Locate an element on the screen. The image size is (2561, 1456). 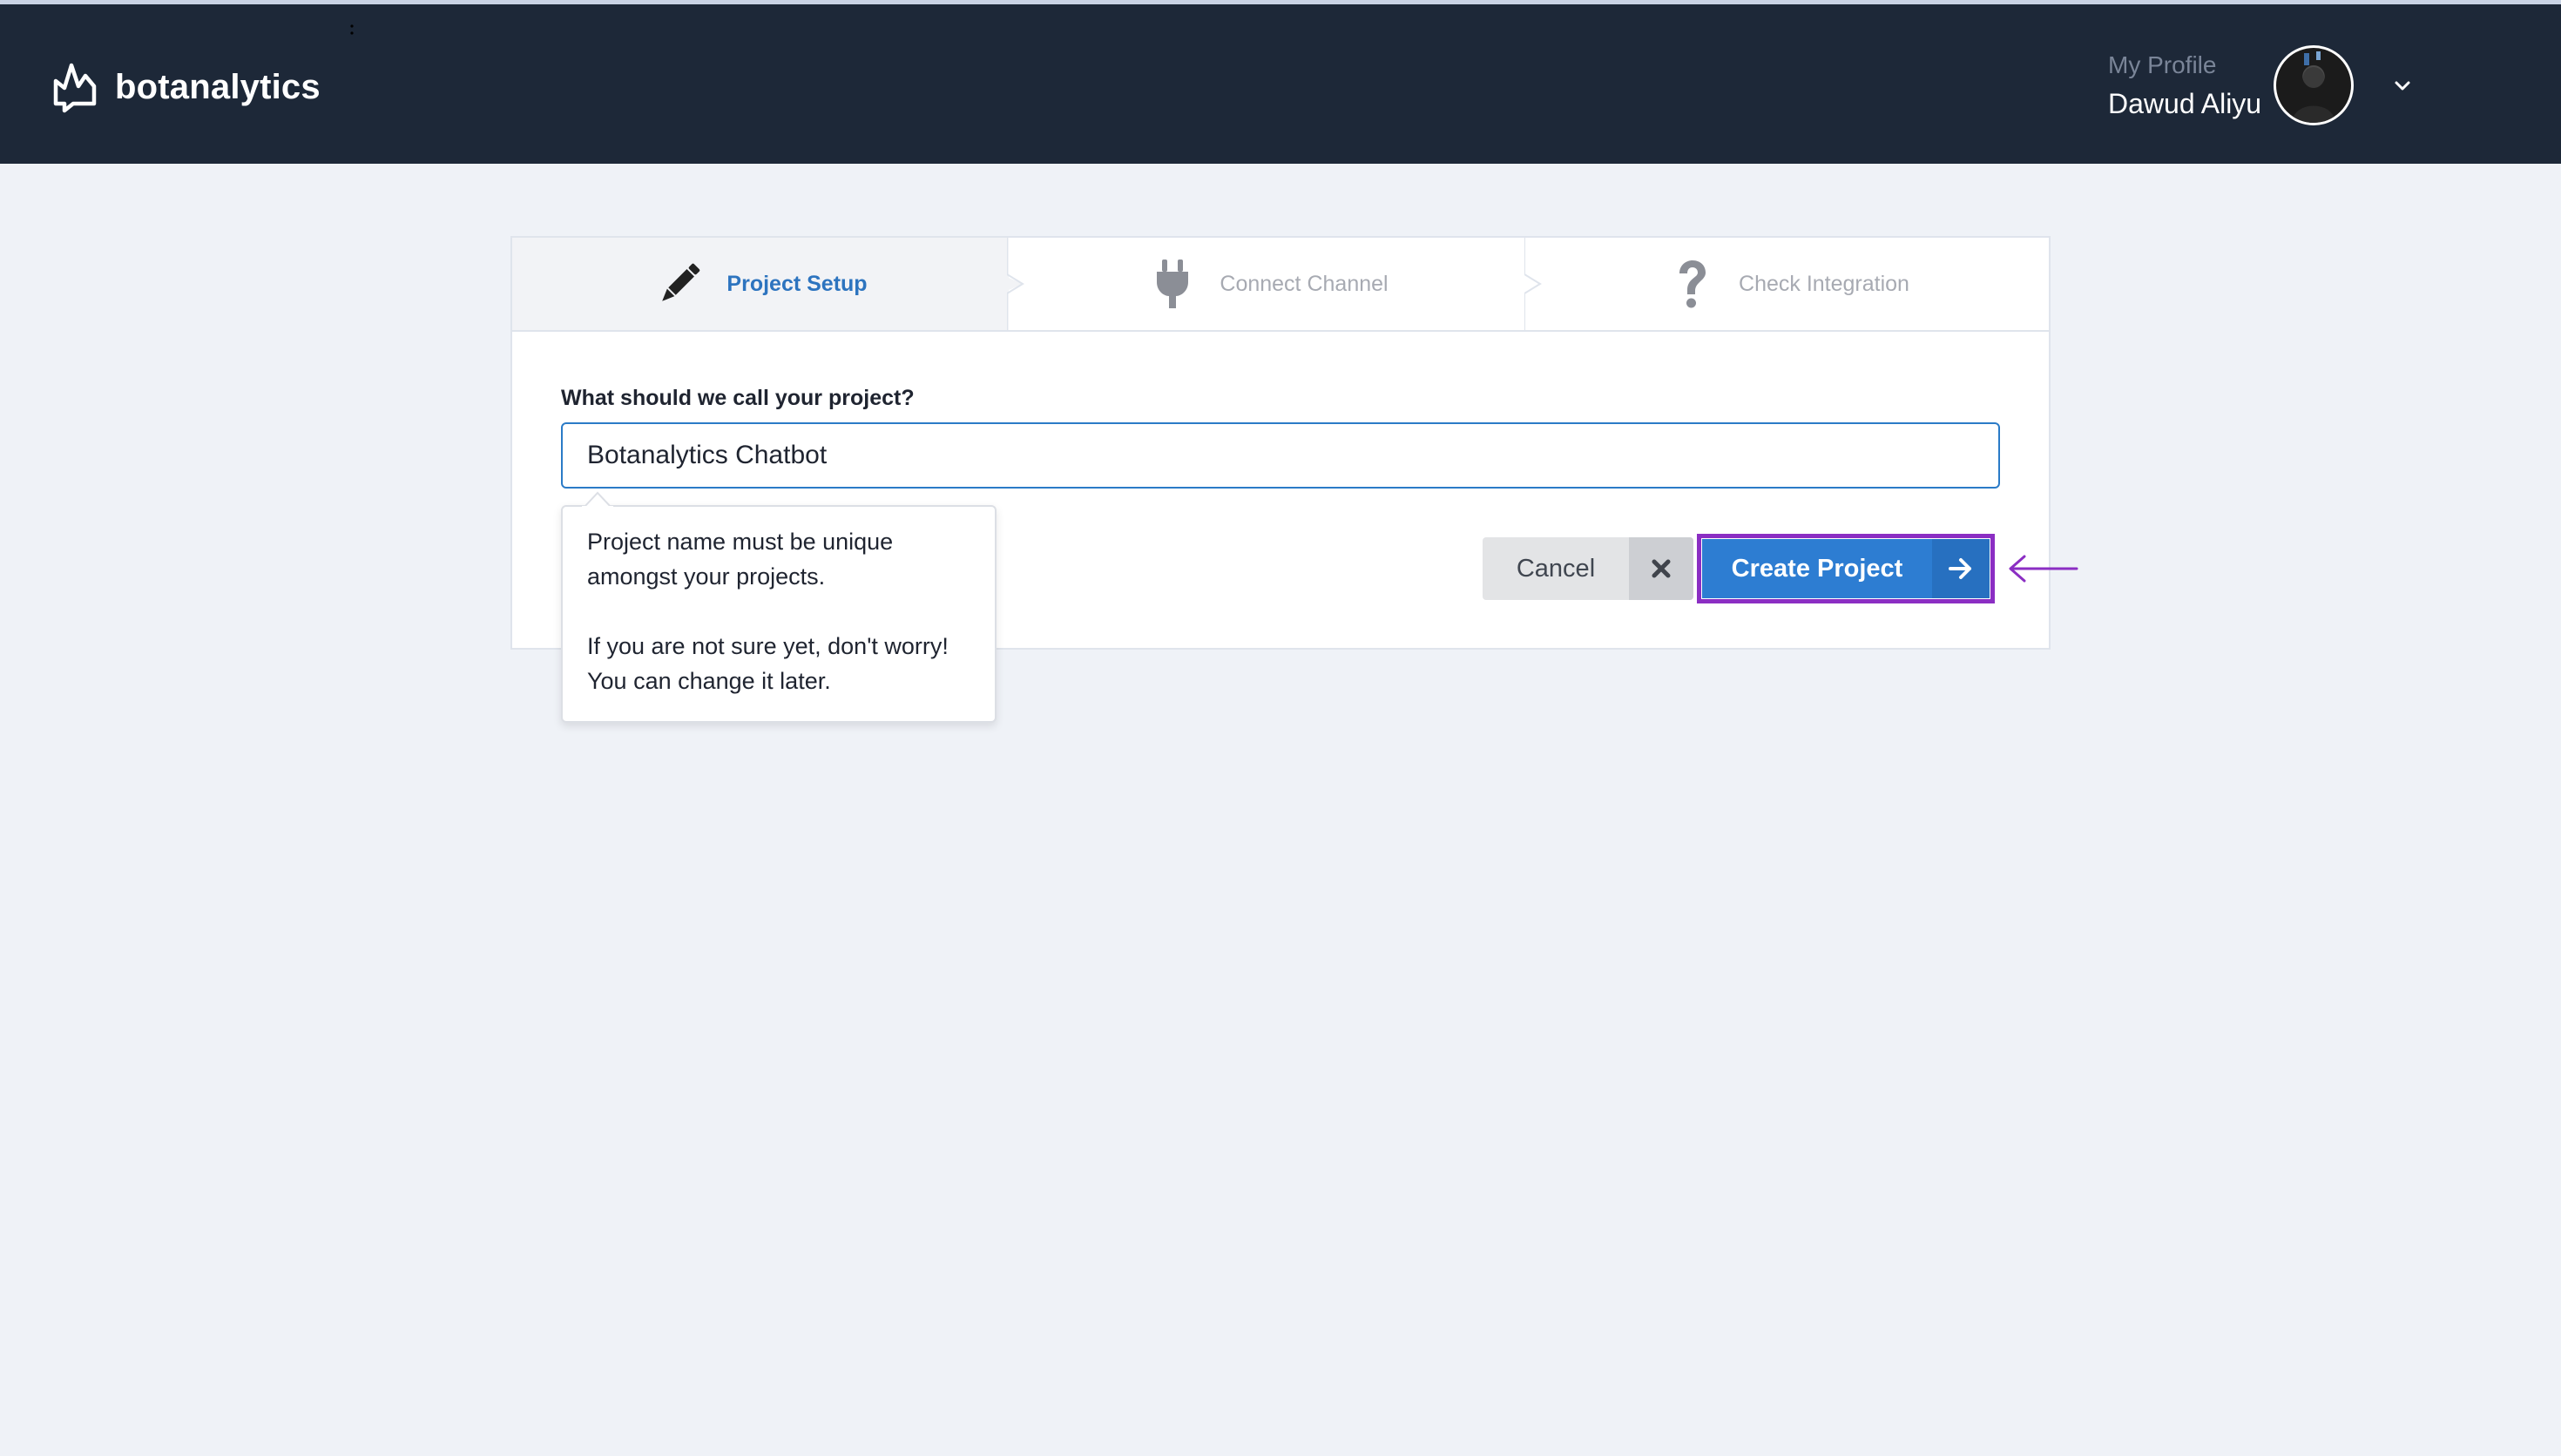
profile-menu: My Profile Dawud Aliyu is located at coordinates (2334, 86).